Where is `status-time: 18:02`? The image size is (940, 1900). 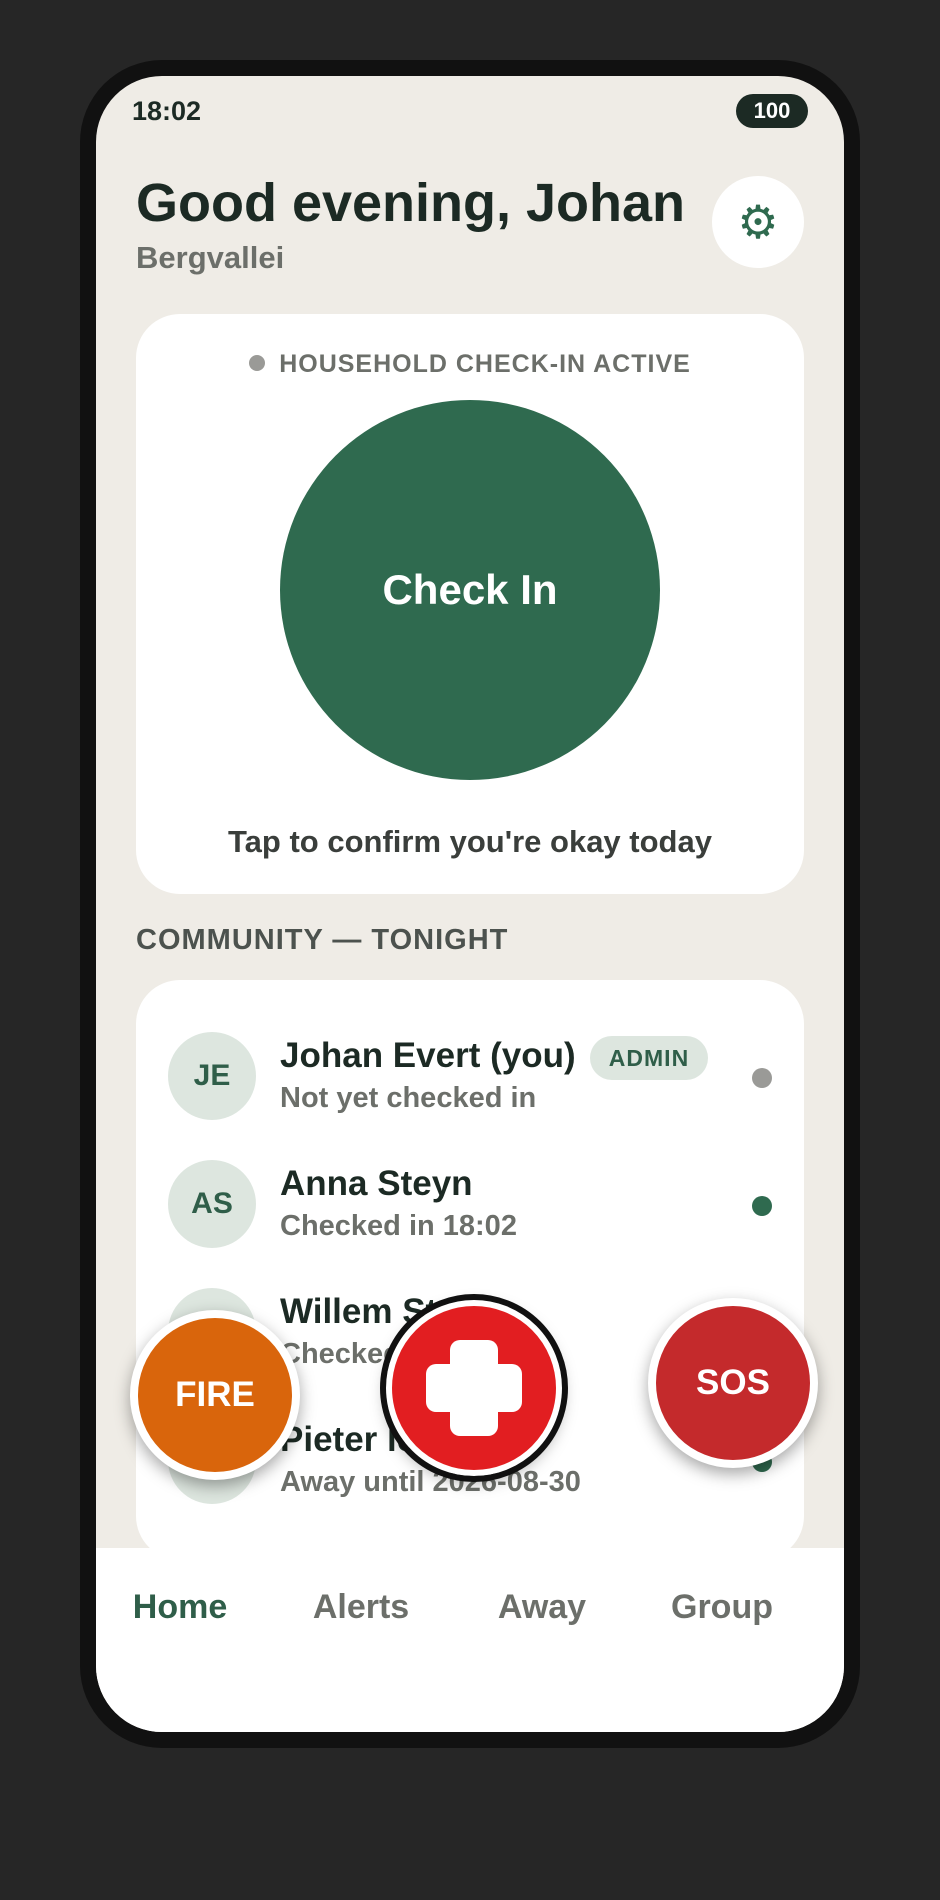
status-time: 18:02 is located at coordinates (167, 111).